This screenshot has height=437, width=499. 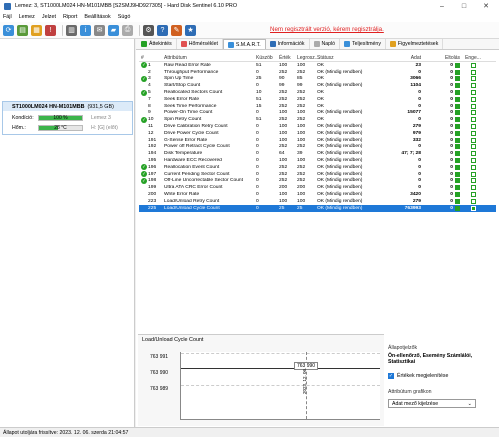 I want to click on table-row: 7 Seek Error Rate 51 252 252 OK 0 0, so click(x=317, y=99).